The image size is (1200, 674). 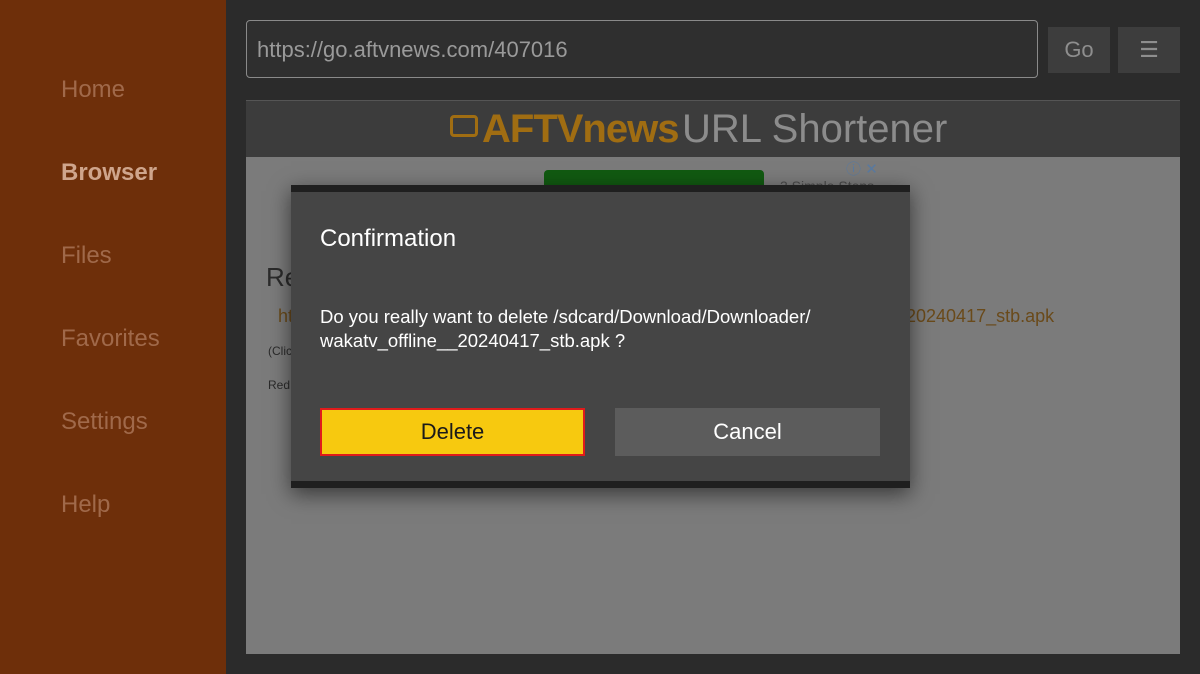 I want to click on site-header: AFTVnews URL Shortener, so click(x=713, y=128).